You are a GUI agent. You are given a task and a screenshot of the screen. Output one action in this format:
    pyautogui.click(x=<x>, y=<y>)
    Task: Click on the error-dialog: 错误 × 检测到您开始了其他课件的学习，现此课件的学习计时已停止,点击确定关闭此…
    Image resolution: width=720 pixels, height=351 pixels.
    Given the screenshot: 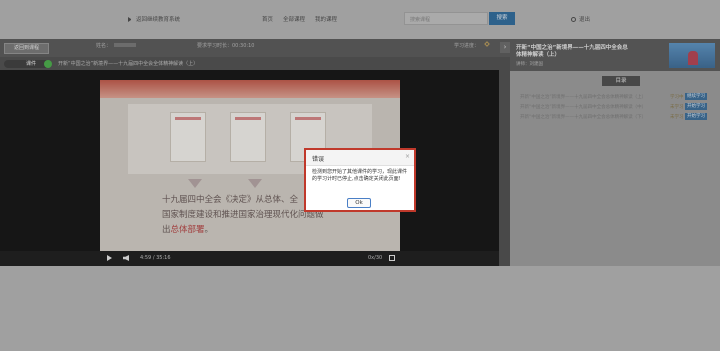 What is the action you would take?
    pyautogui.click(x=360, y=180)
    